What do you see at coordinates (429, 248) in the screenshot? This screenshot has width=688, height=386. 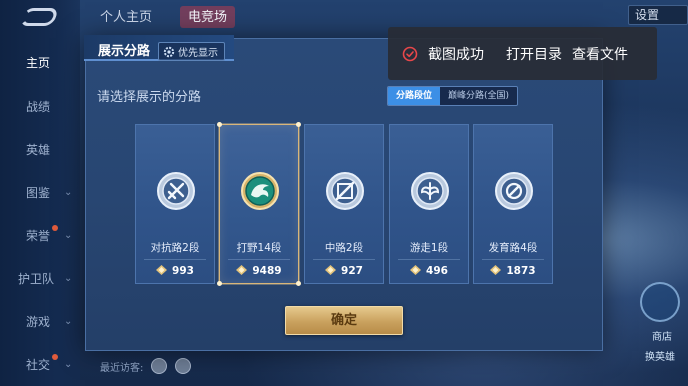 I see `lane-name: 游走1段` at bounding box center [429, 248].